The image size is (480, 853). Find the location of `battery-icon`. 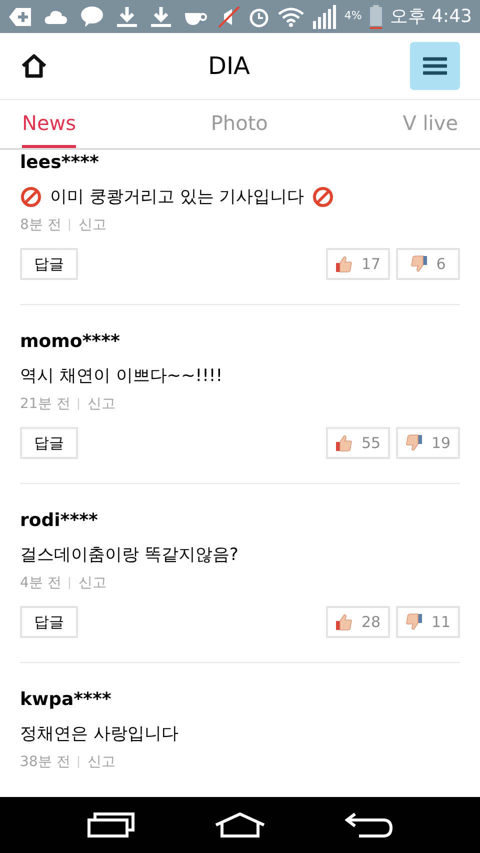

battery-icon is located at coordinates (376, 16).